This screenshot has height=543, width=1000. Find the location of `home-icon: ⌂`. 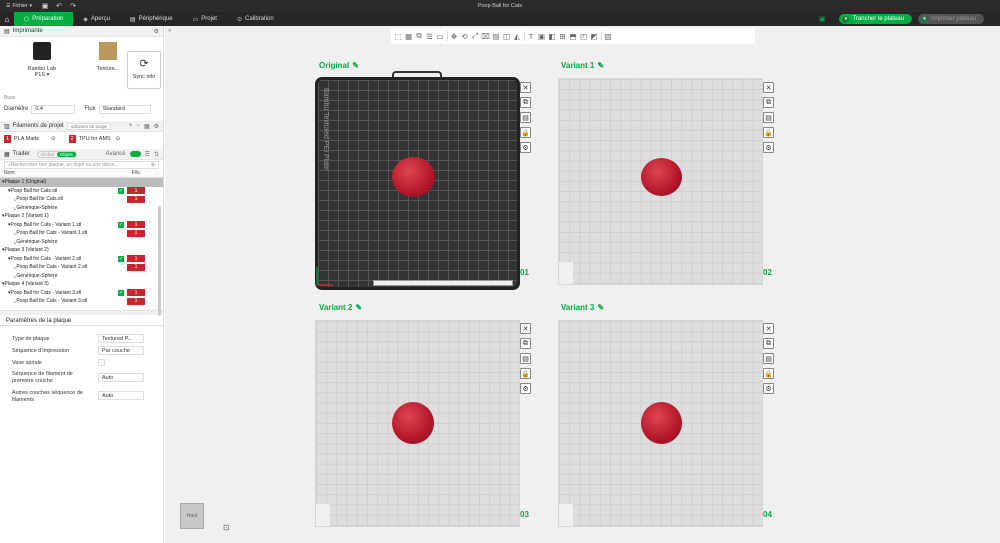

home-icon: ⌂ is located at coordinates (7, 19).